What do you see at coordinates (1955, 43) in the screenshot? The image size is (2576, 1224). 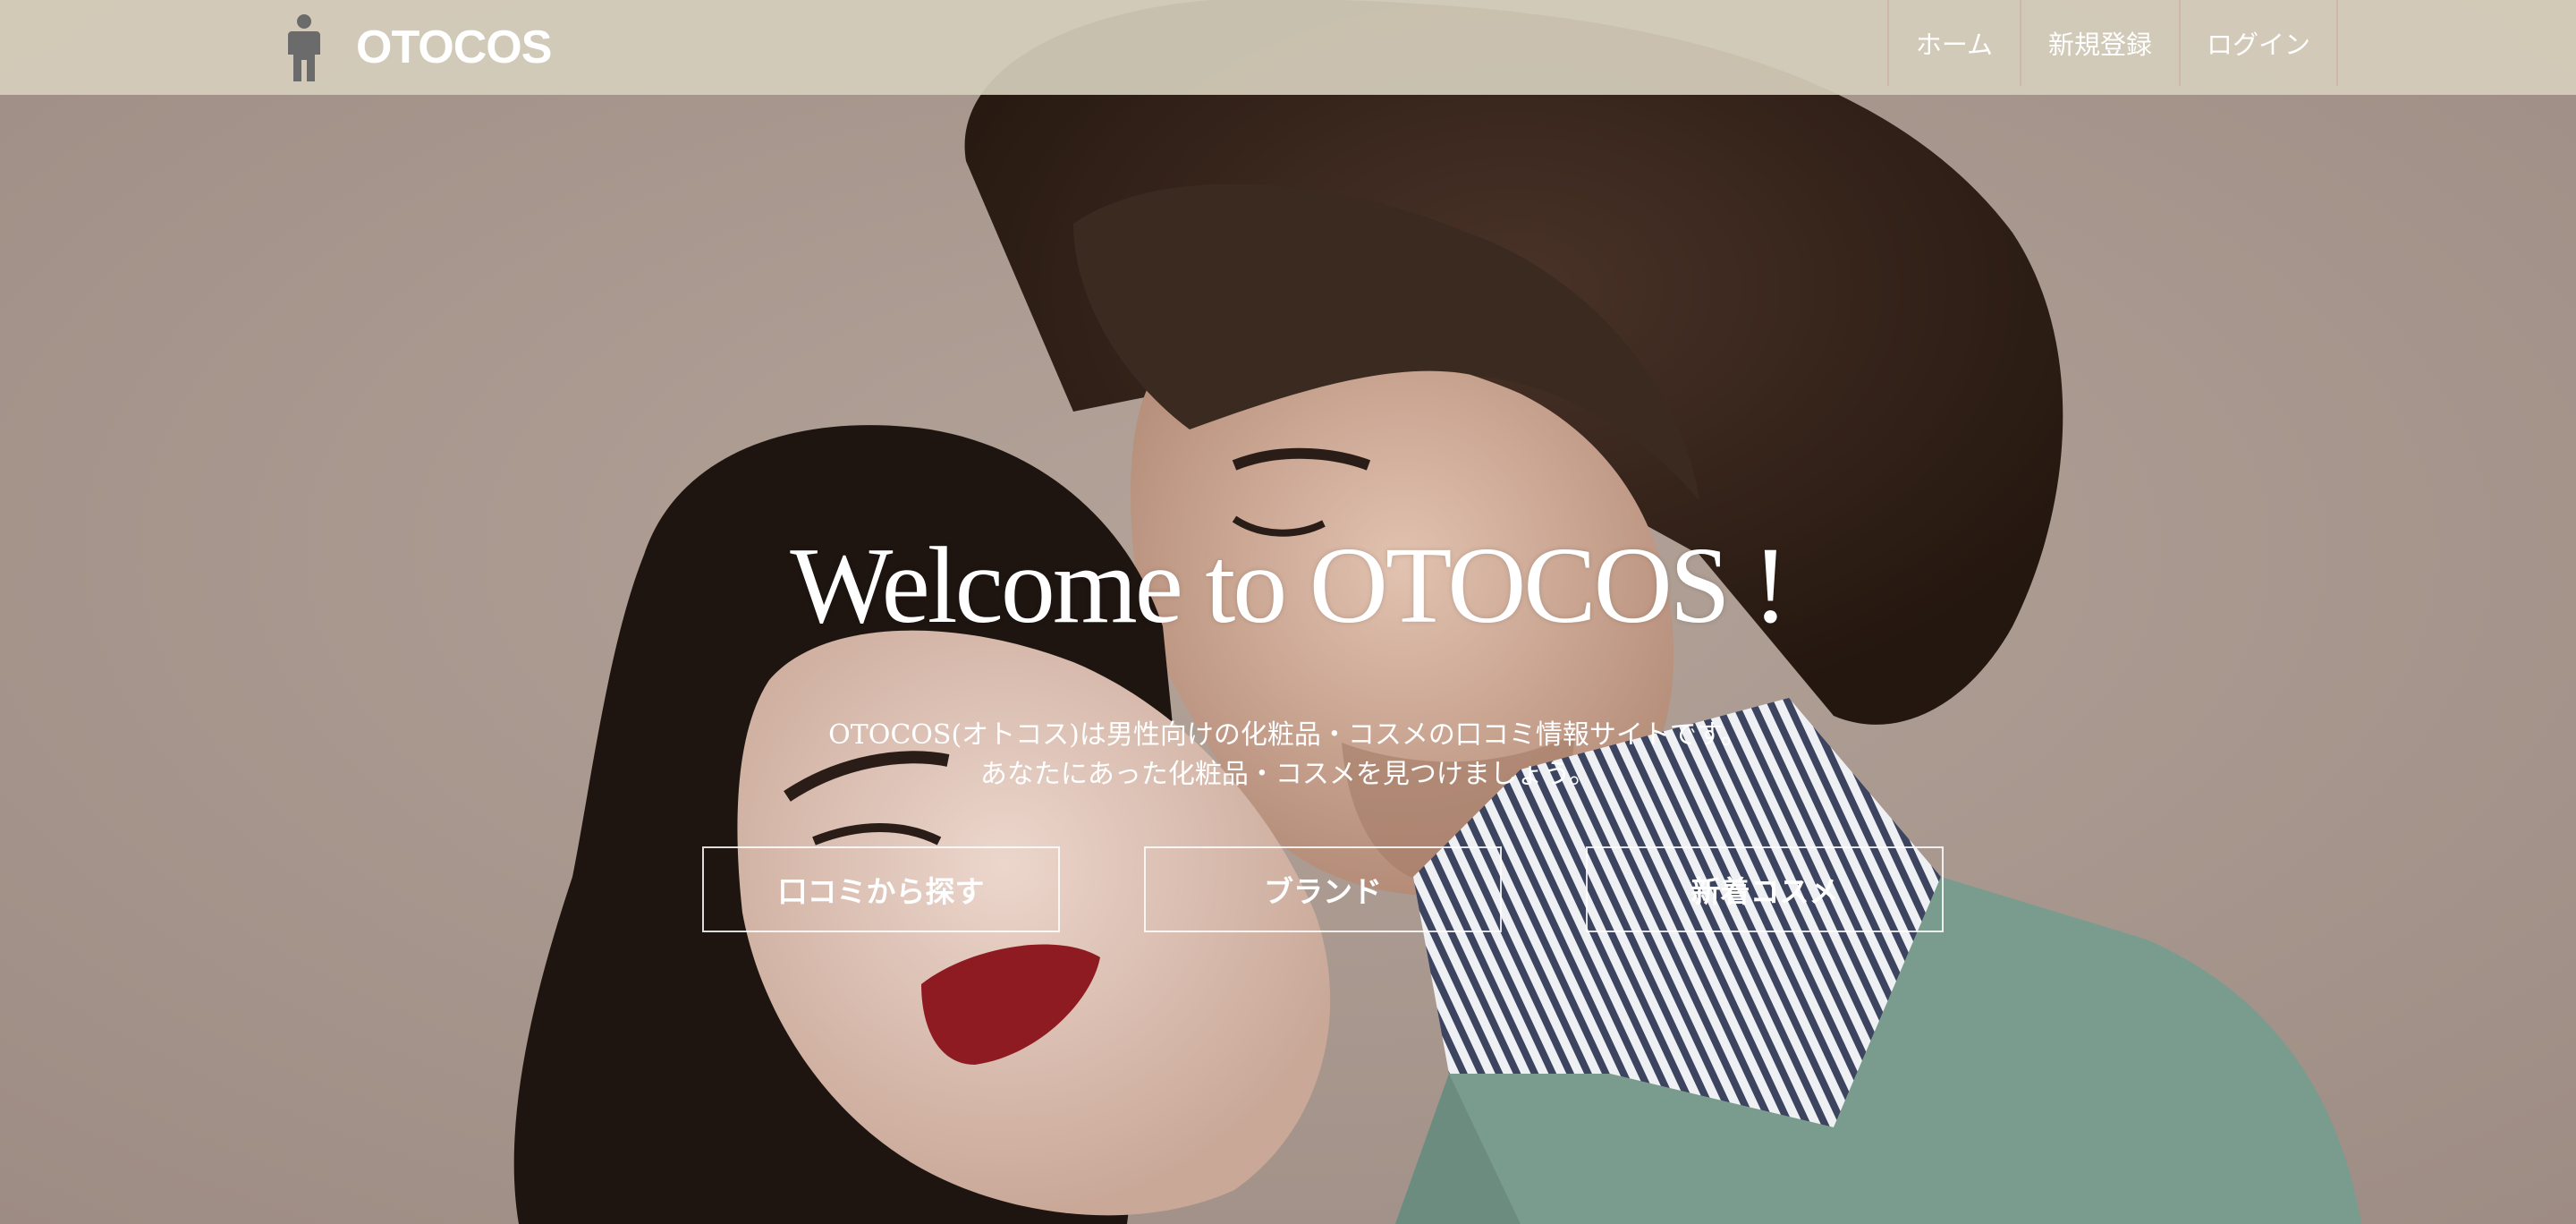 I see `nav-link-home: ホーム` at bounding box center [1955, 43].